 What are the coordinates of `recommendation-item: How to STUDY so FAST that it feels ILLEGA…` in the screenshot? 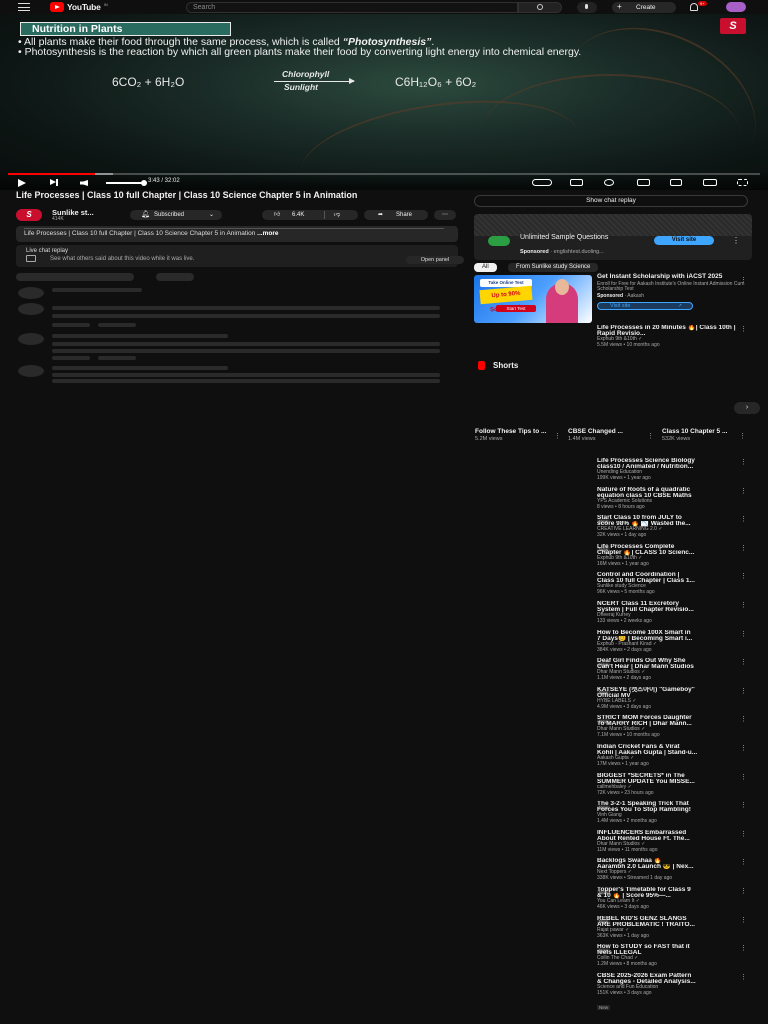 It's located at (667, 955).